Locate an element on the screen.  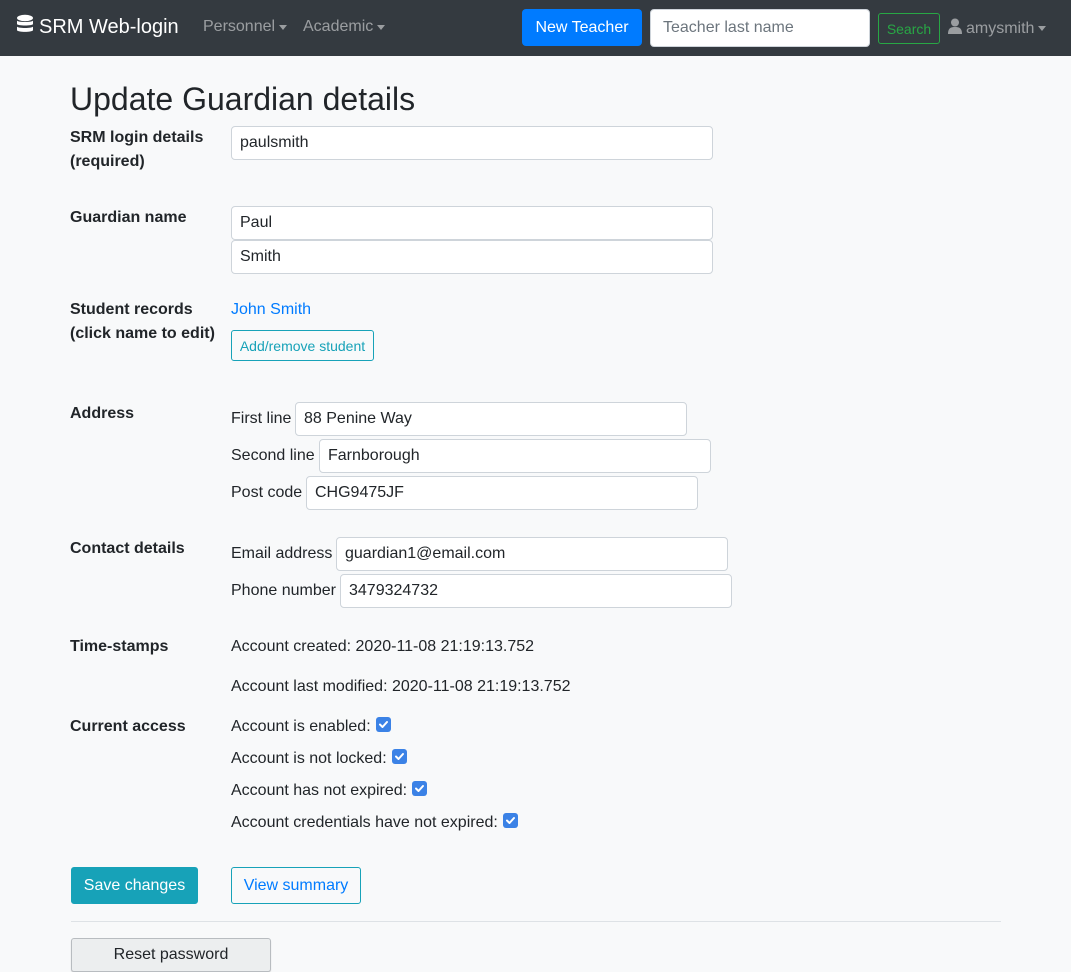
current-access-label: Current access is located at coordinates (128, 726).